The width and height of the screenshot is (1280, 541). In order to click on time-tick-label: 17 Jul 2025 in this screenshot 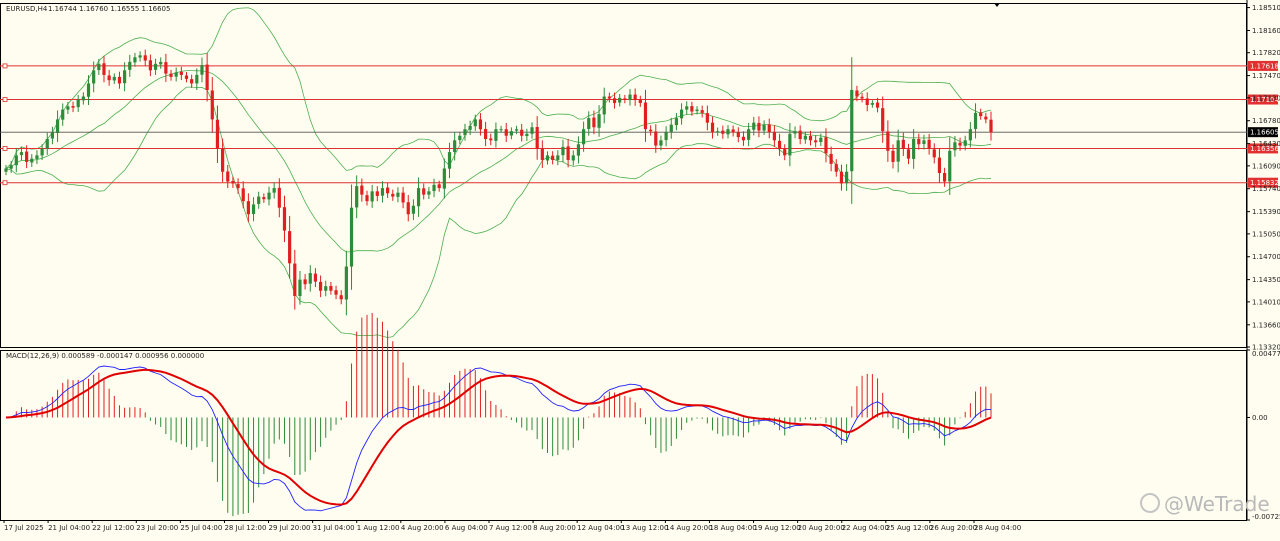, I will do `click(24, 528)`.